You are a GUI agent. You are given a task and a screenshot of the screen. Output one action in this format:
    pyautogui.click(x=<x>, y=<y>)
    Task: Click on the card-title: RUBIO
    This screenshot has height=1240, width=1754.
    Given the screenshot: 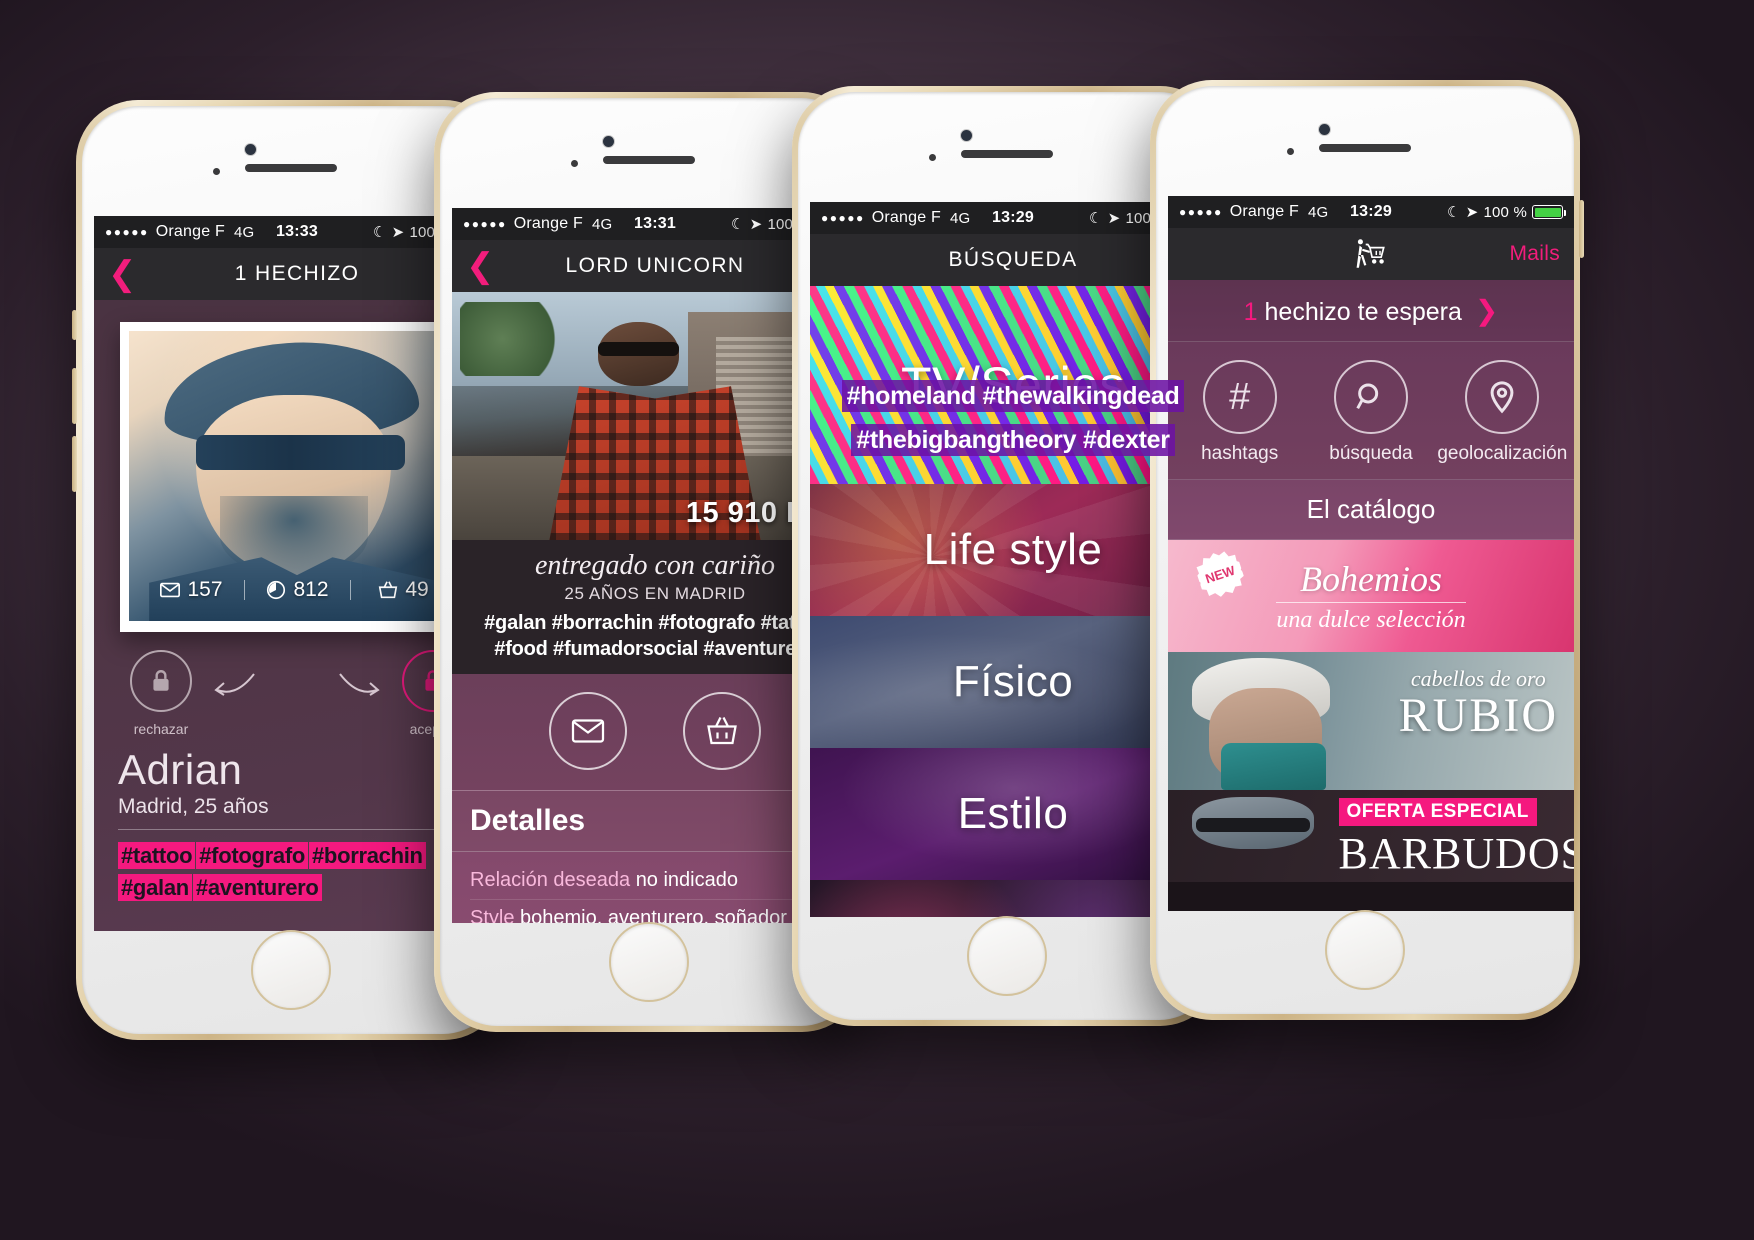 What is the action you would take?
    pyautogui.click(x=1478, y=715)
    